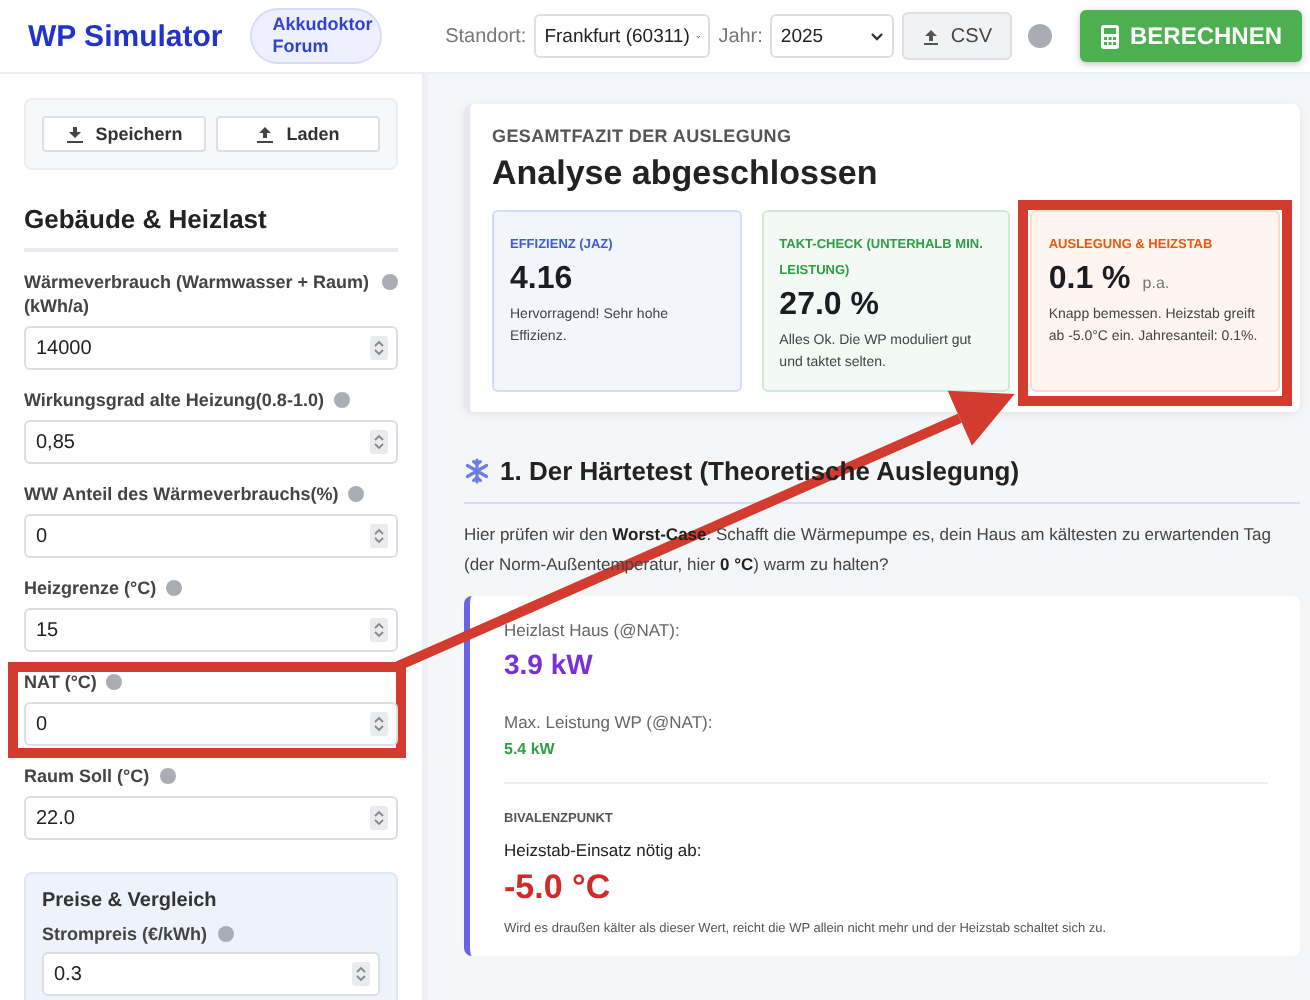  Describe the element at coordinates (211, 974) in the screenshot. I see `number-field: 0.3` at that location.